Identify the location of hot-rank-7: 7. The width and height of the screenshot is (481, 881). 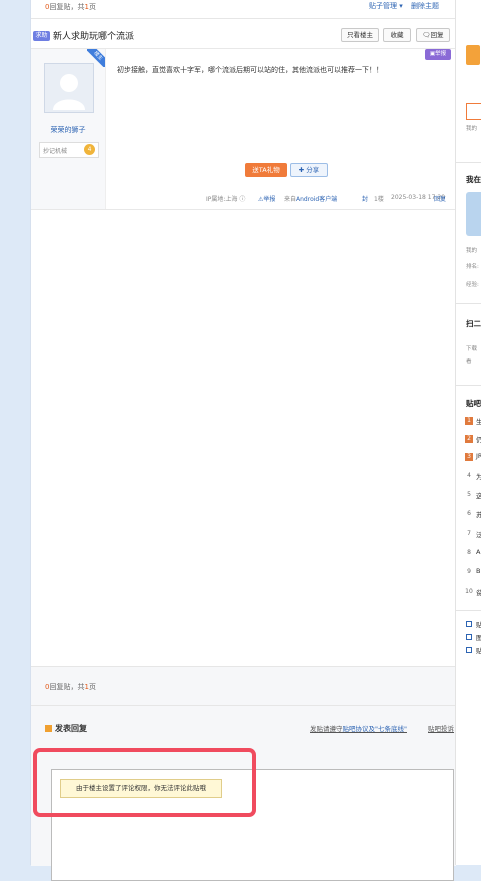
(469, 533).